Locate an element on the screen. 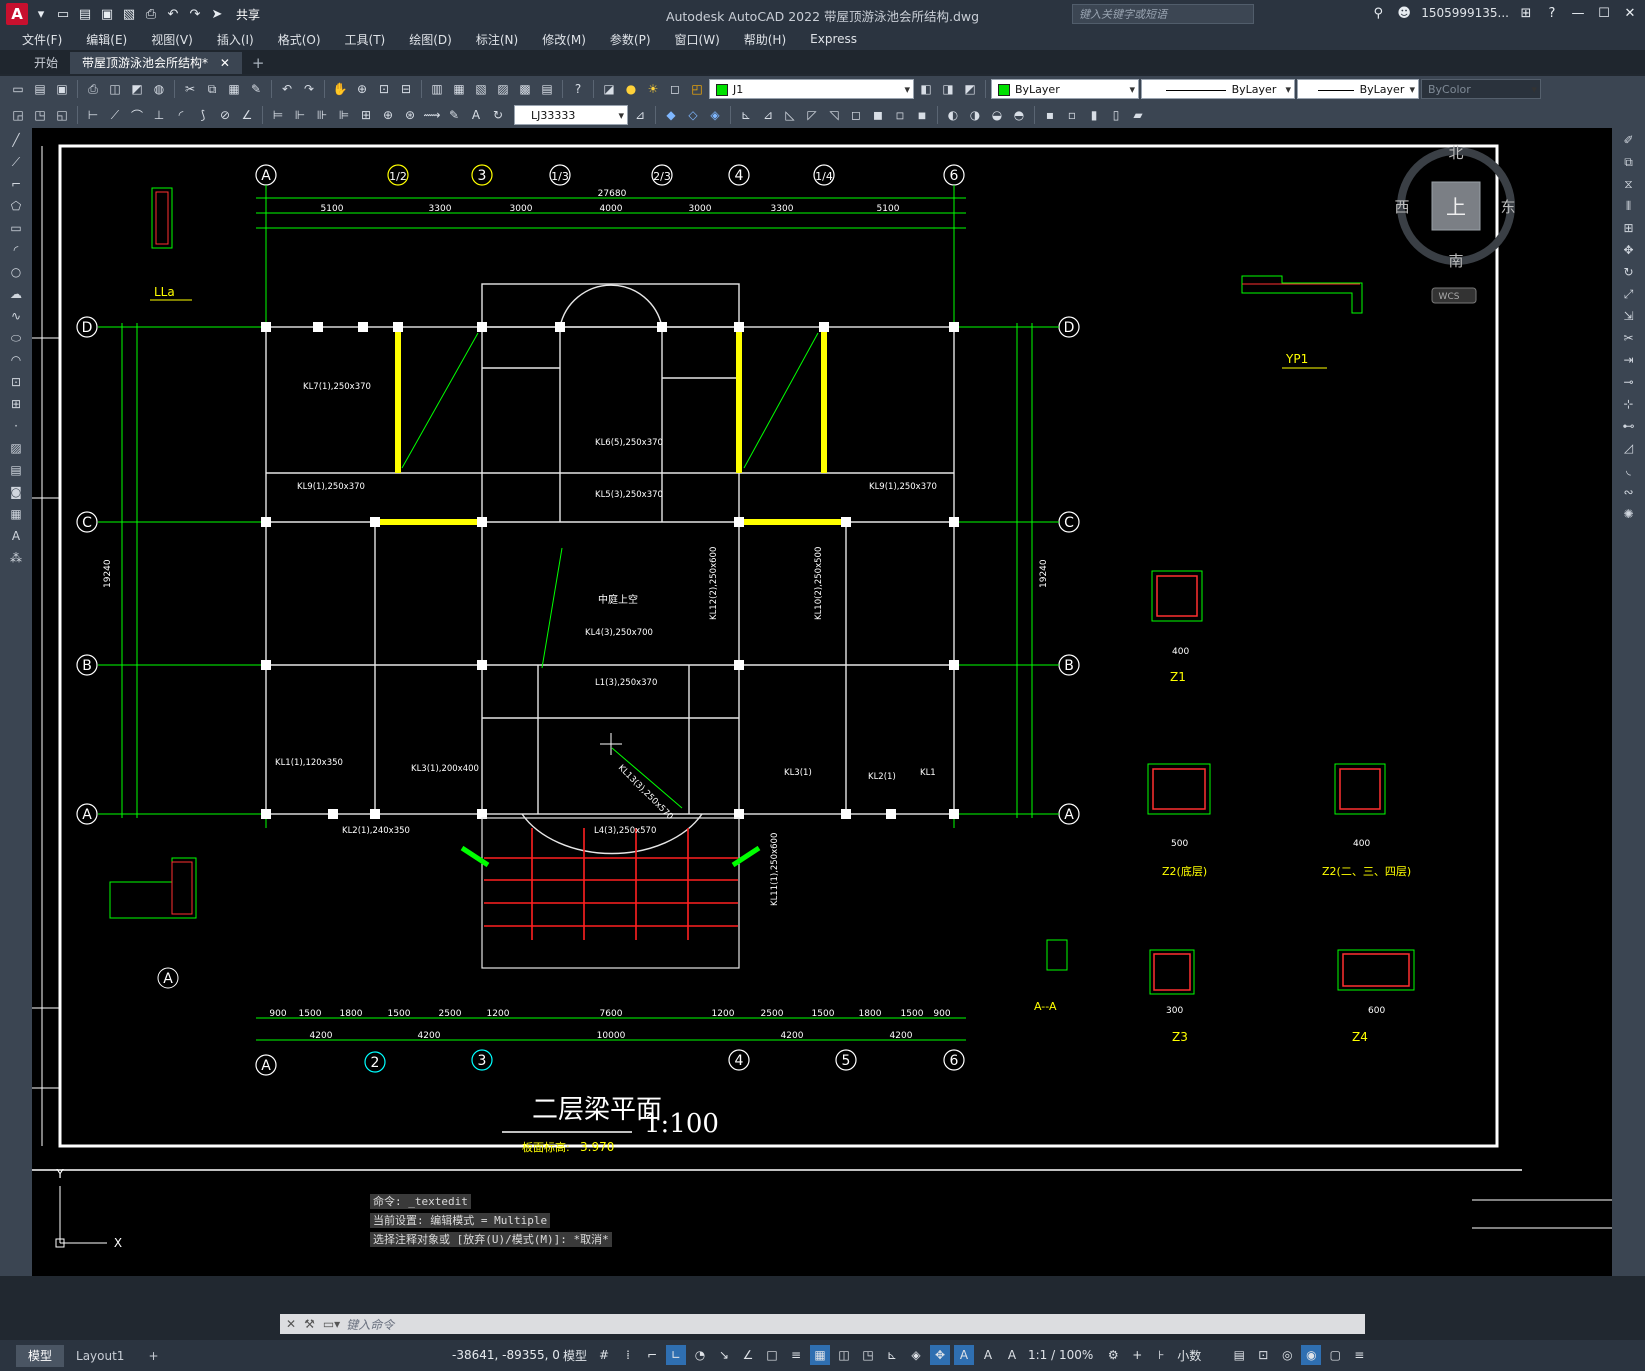  copy-icon: ⧉ is located at coordinates (212, 89).